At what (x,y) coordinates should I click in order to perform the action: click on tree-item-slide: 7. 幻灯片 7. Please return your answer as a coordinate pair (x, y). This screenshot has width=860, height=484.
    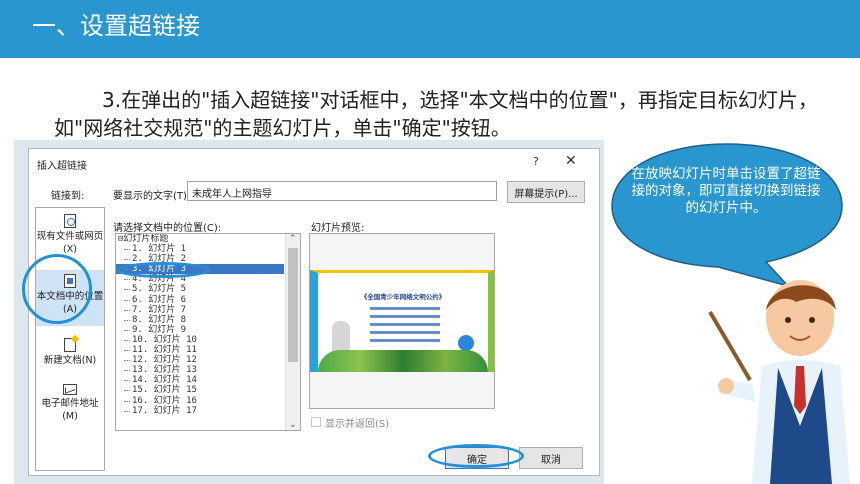
    Looking at the image, I should click on (200, 310).